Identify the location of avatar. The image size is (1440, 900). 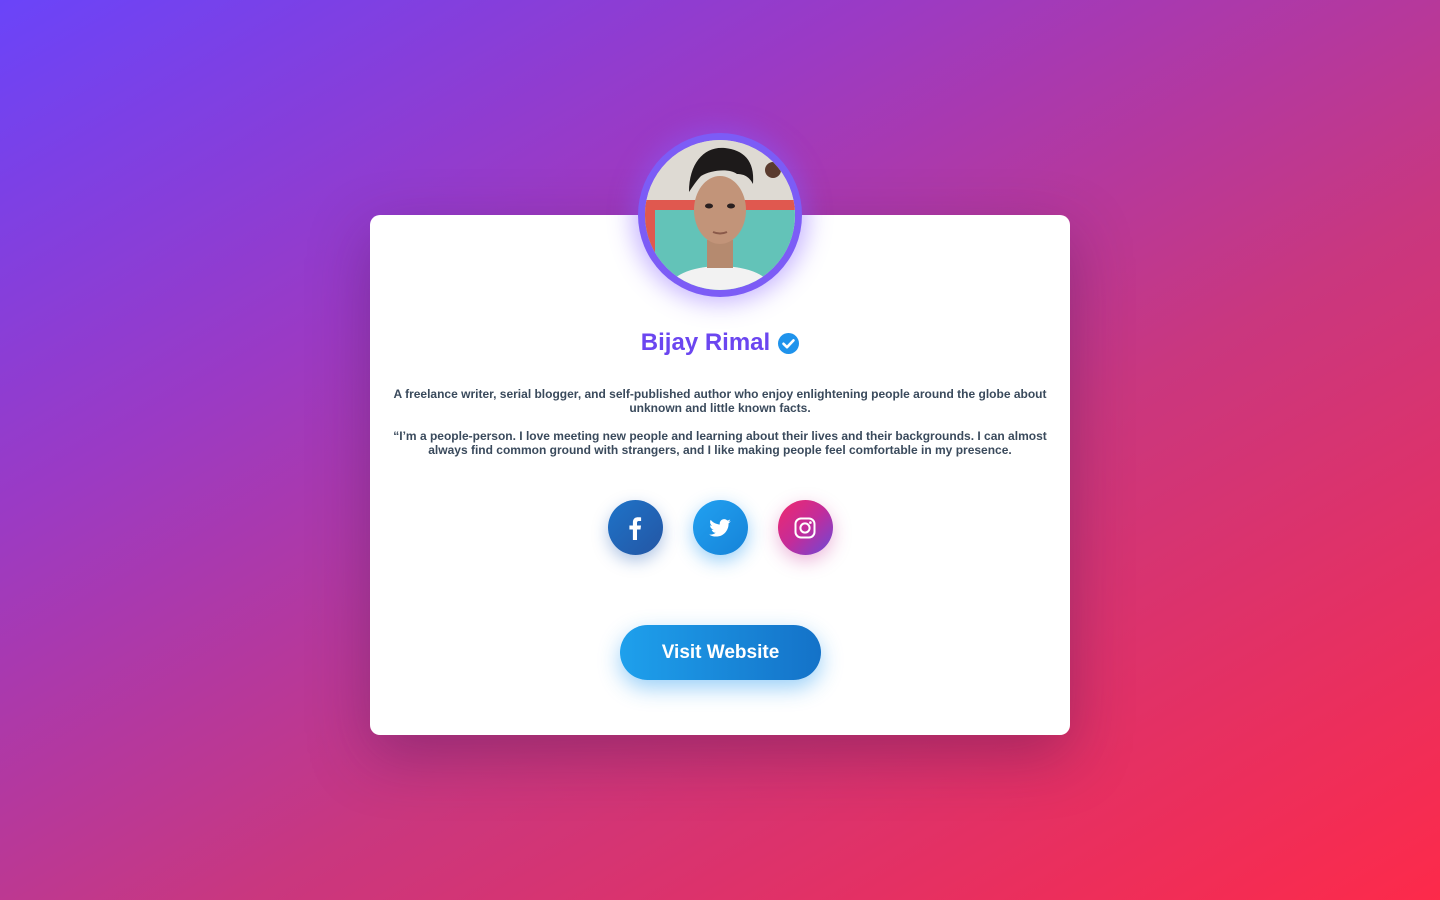
(720, 215).